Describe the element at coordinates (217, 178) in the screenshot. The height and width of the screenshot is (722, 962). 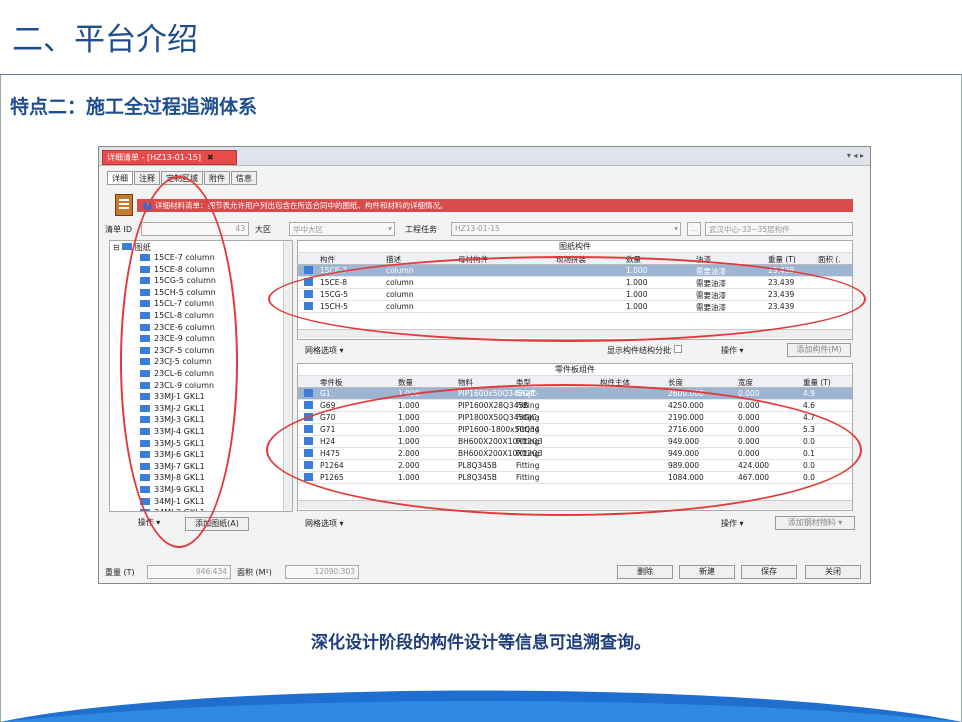
I see `tab-attachments: 附件` at that location.